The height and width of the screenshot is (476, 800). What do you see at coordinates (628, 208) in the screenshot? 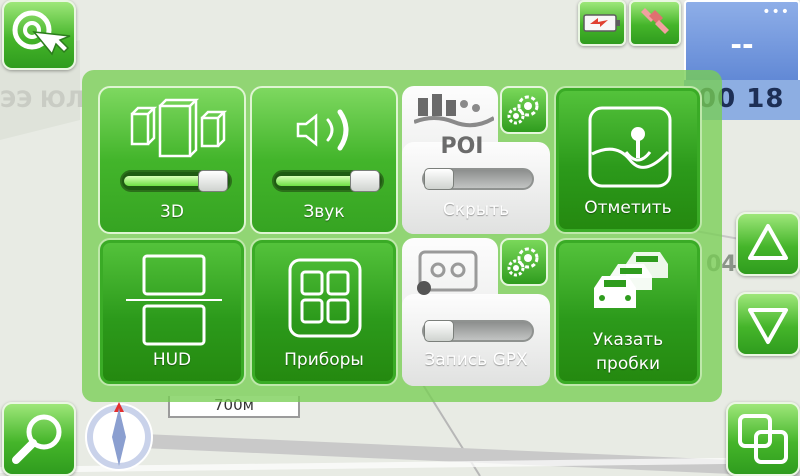
I see `tile-mark-label: Отметить` at bounding box center [628, 208].